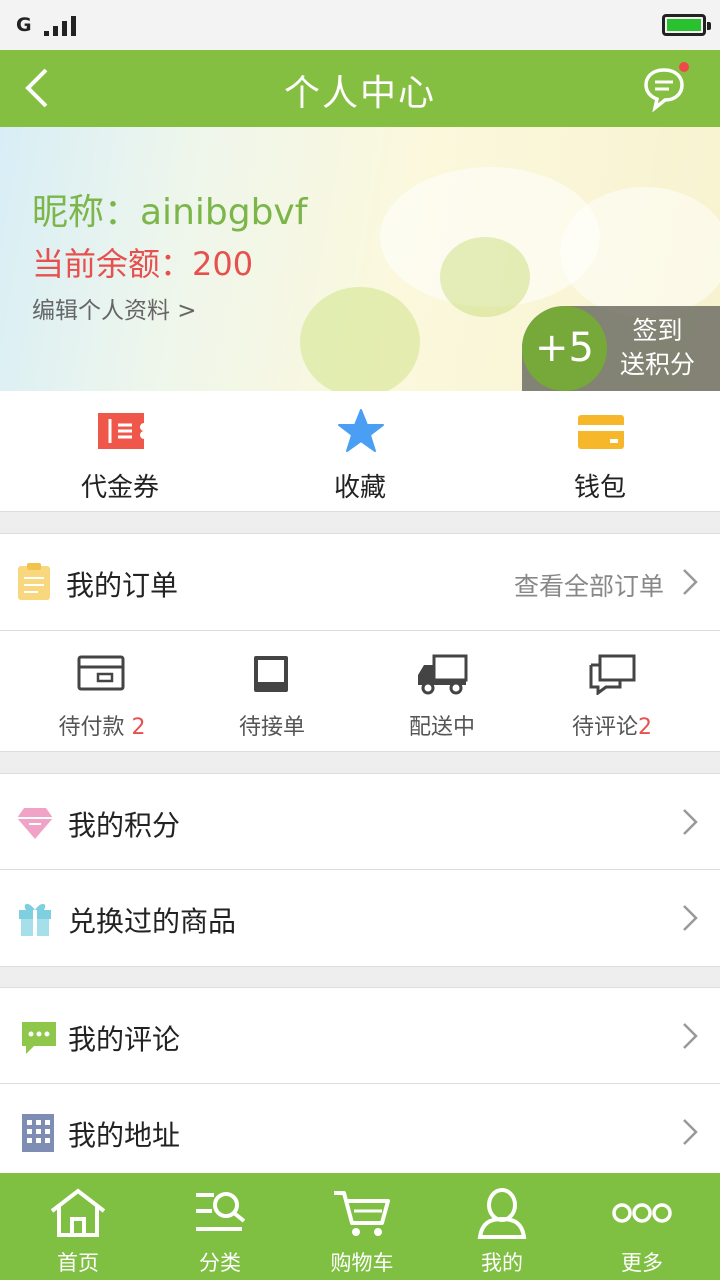 The image size is (720, 1280). I want to click on tab-label: 更多, so click(642, 1263).